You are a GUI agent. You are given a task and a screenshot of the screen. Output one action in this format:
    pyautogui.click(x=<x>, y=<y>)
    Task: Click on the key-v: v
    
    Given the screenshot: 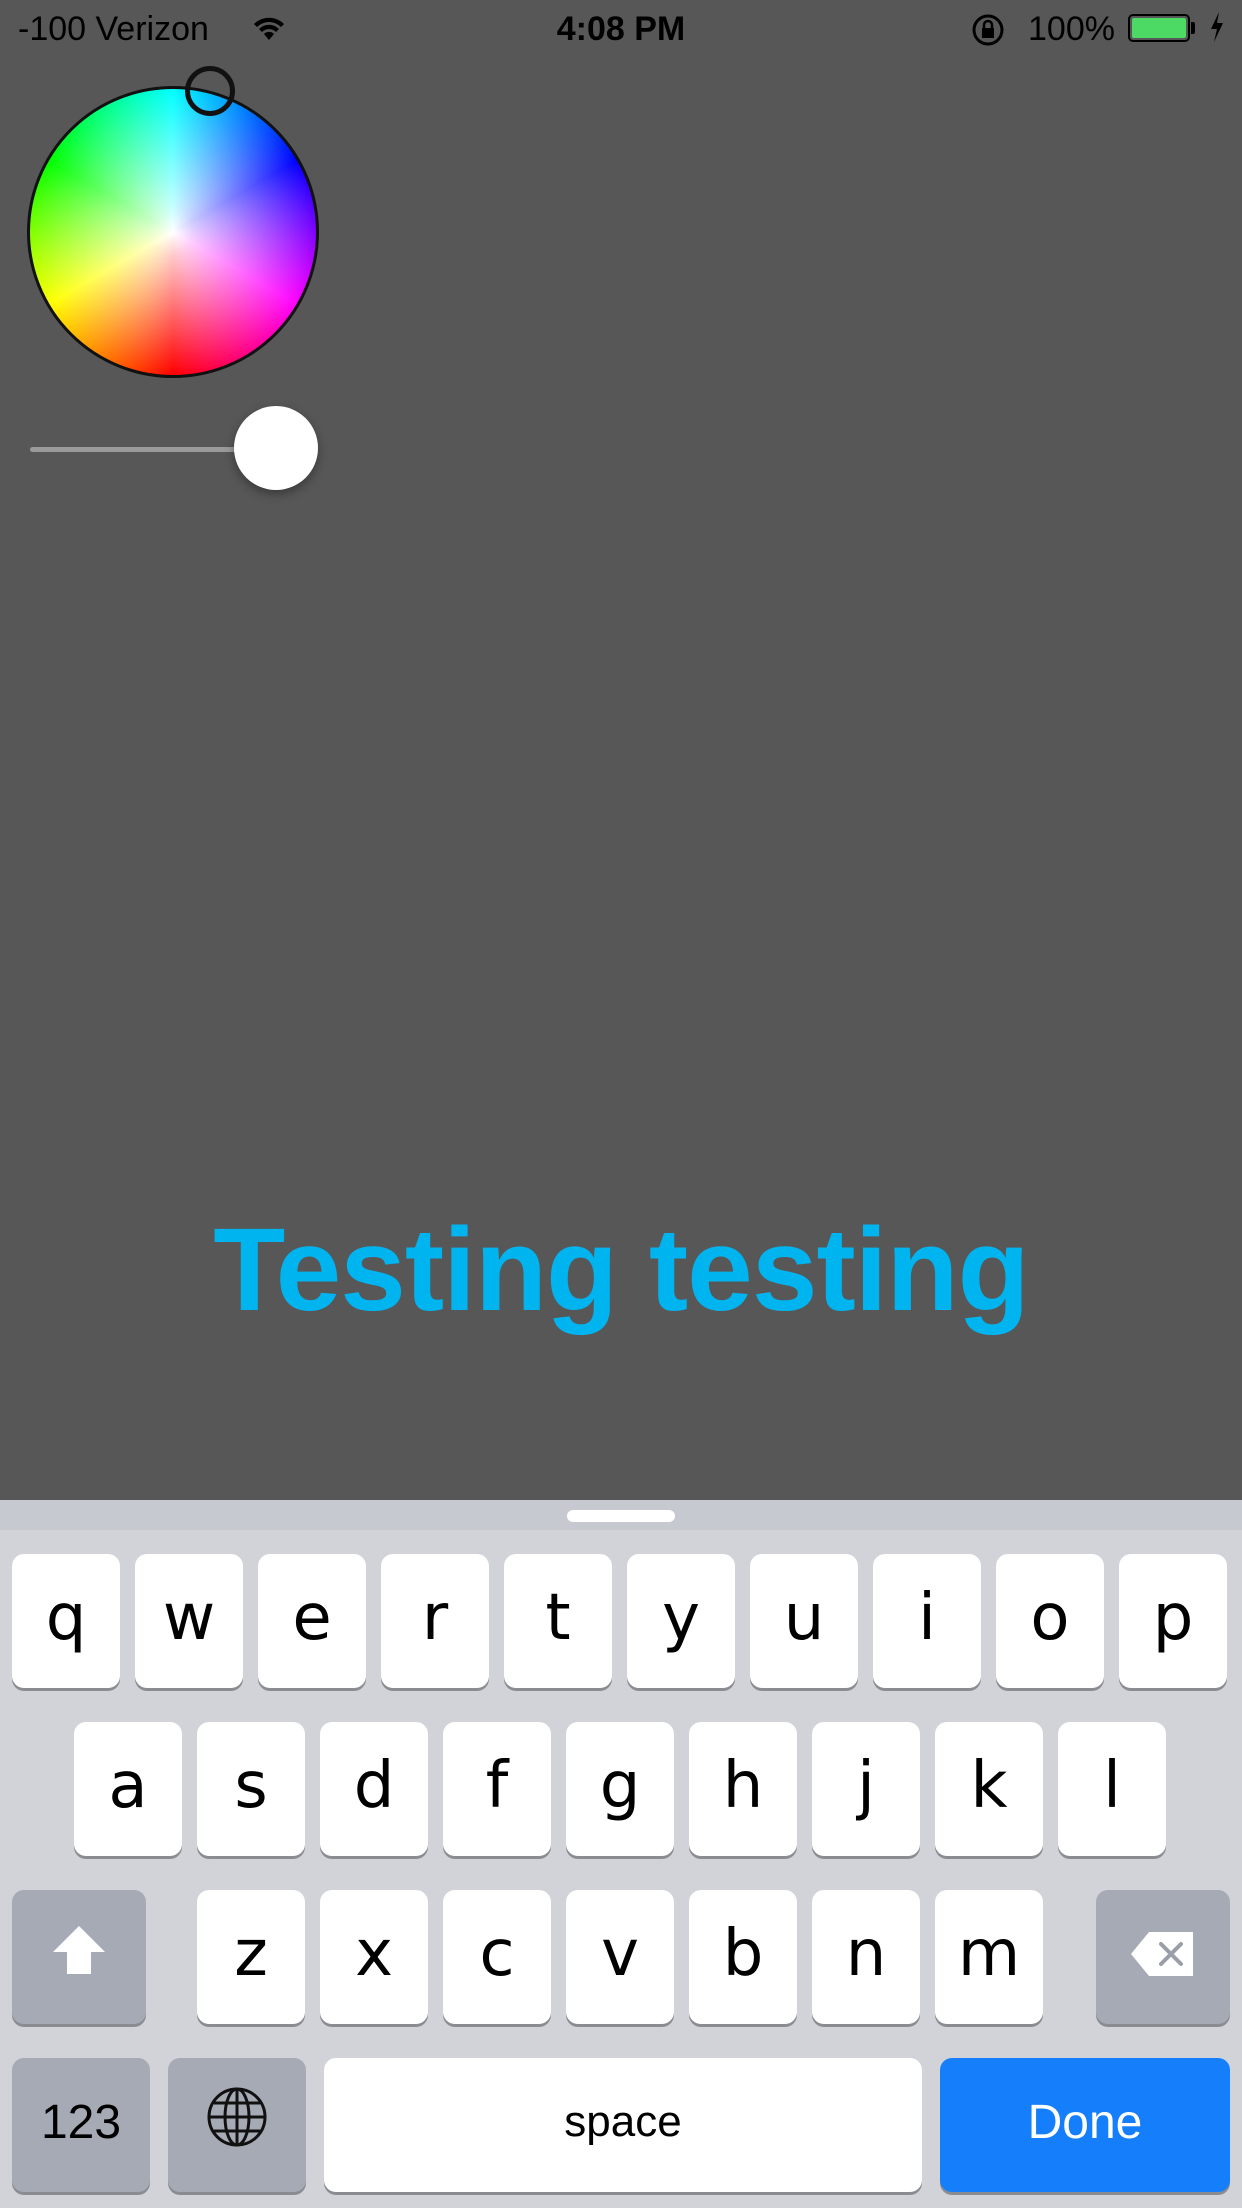 What is the action you would take?
    pyautogui.click(x=620, y=1957)
    